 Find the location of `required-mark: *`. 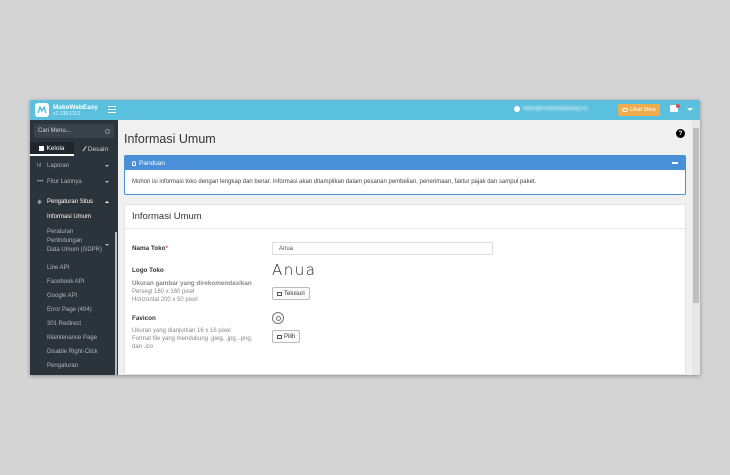

required-mark: * is located at coordinates (166, 248).